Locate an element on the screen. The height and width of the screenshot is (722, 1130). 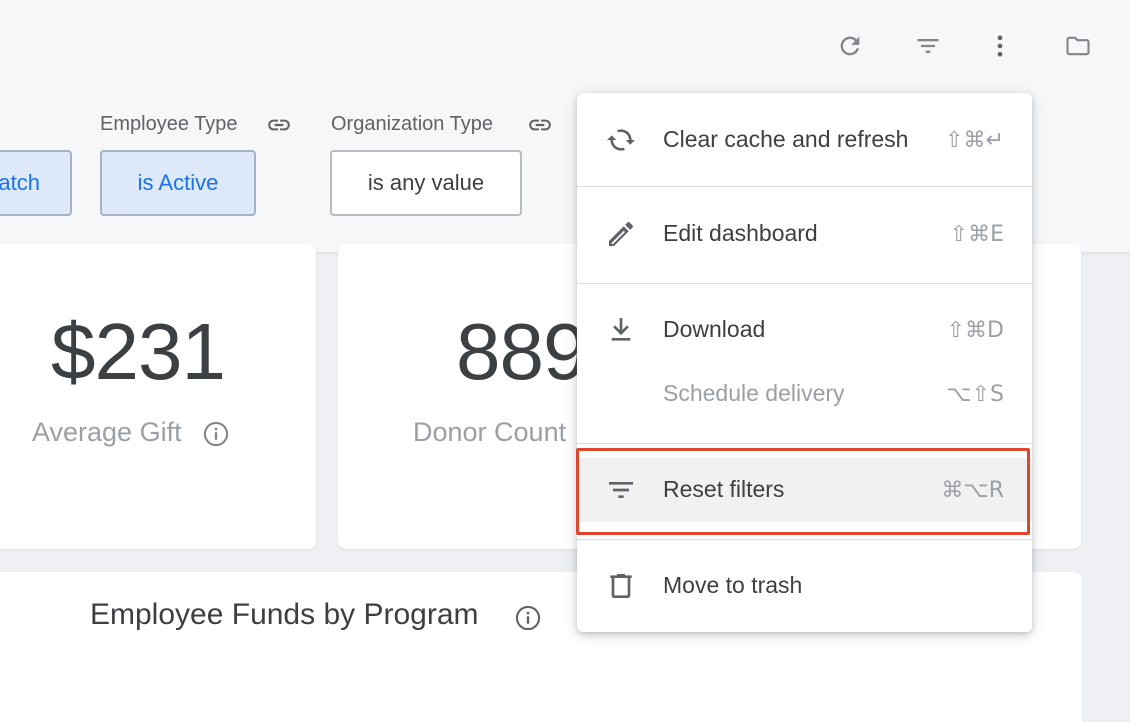
average-gift-label: Average Gift is located at coordinates (107, 432).